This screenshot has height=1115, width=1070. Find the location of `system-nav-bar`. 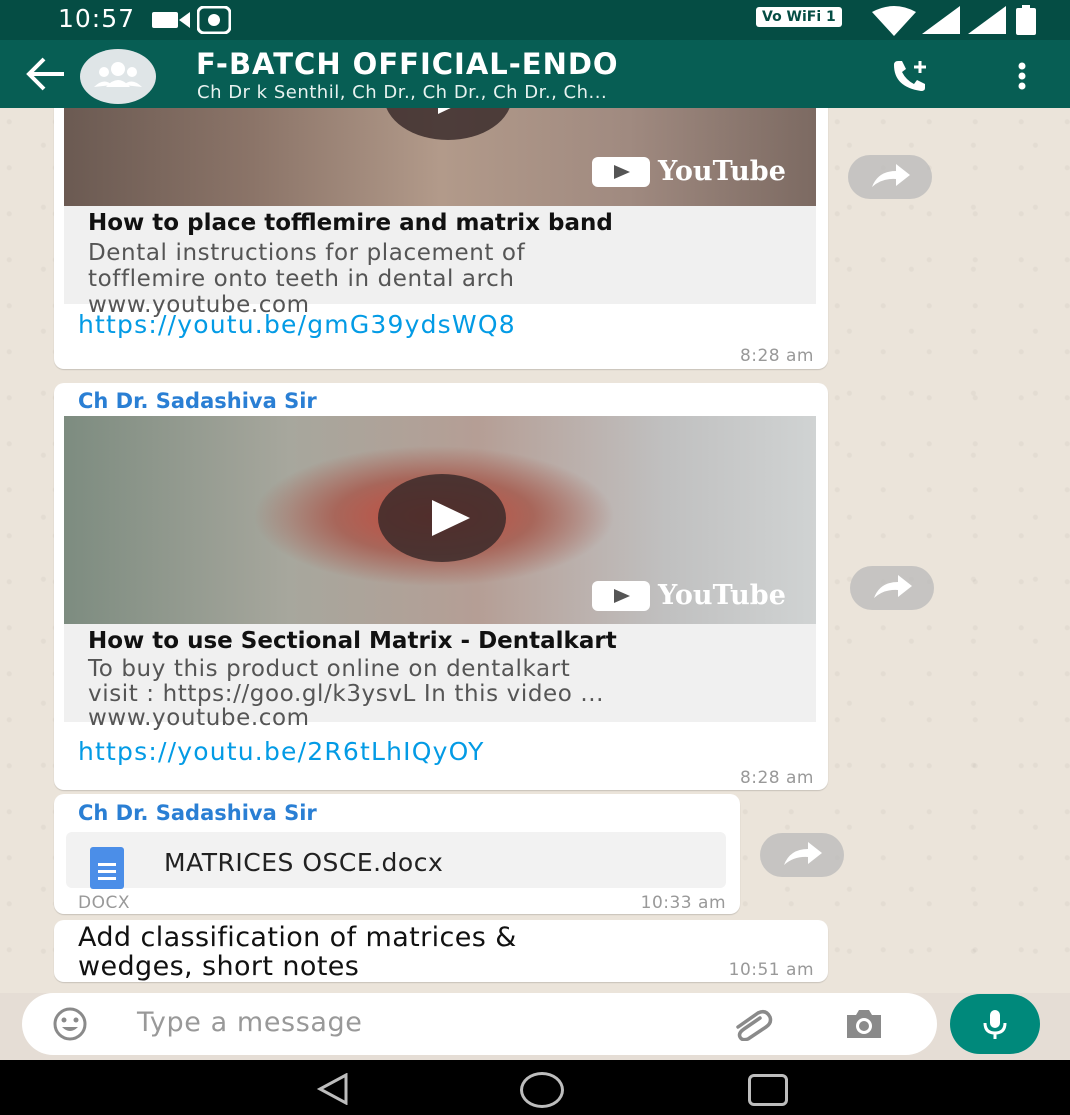

system-nav-bar is located at coordinates (535, 1087).